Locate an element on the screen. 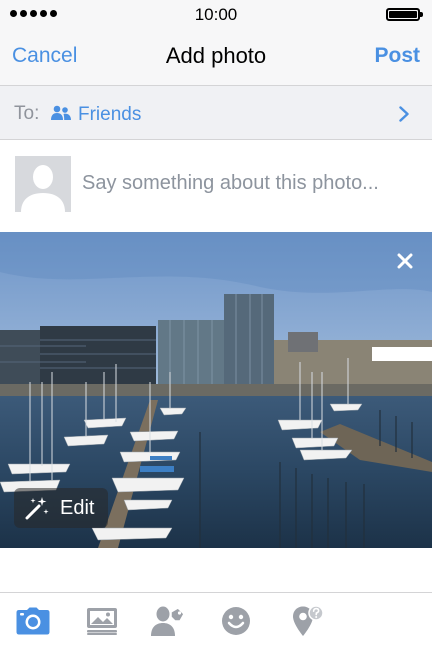 The width and height of the screenshot is (432, 648). magic-wand-icon is located at coordinates (37, 508).